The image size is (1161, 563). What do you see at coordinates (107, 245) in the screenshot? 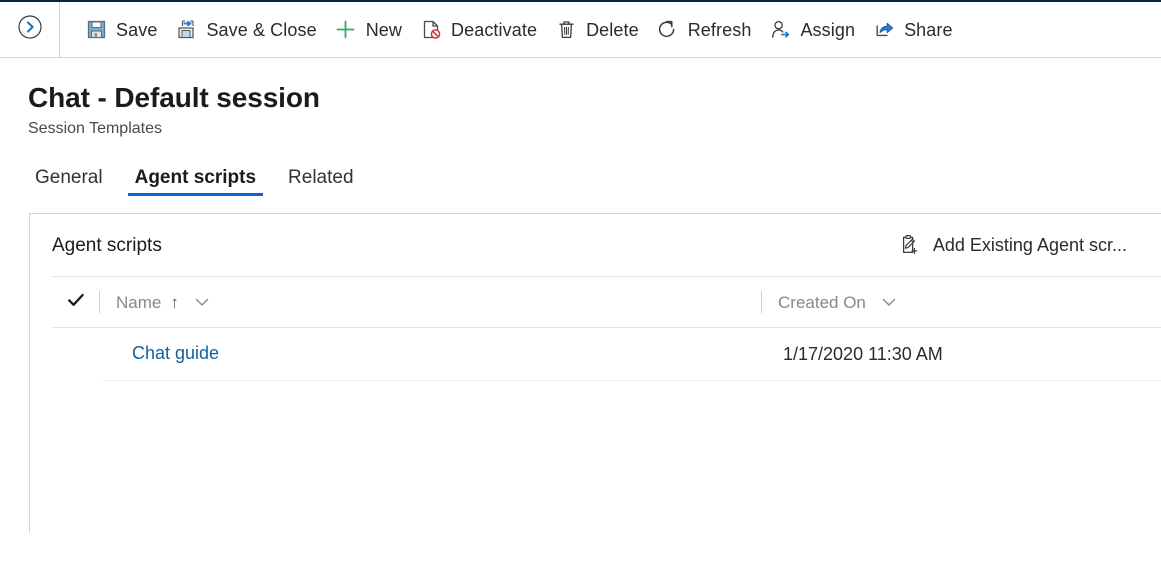
I see `agent-scripts-section-title: Agent scripts` at bounding box center [107, 245].